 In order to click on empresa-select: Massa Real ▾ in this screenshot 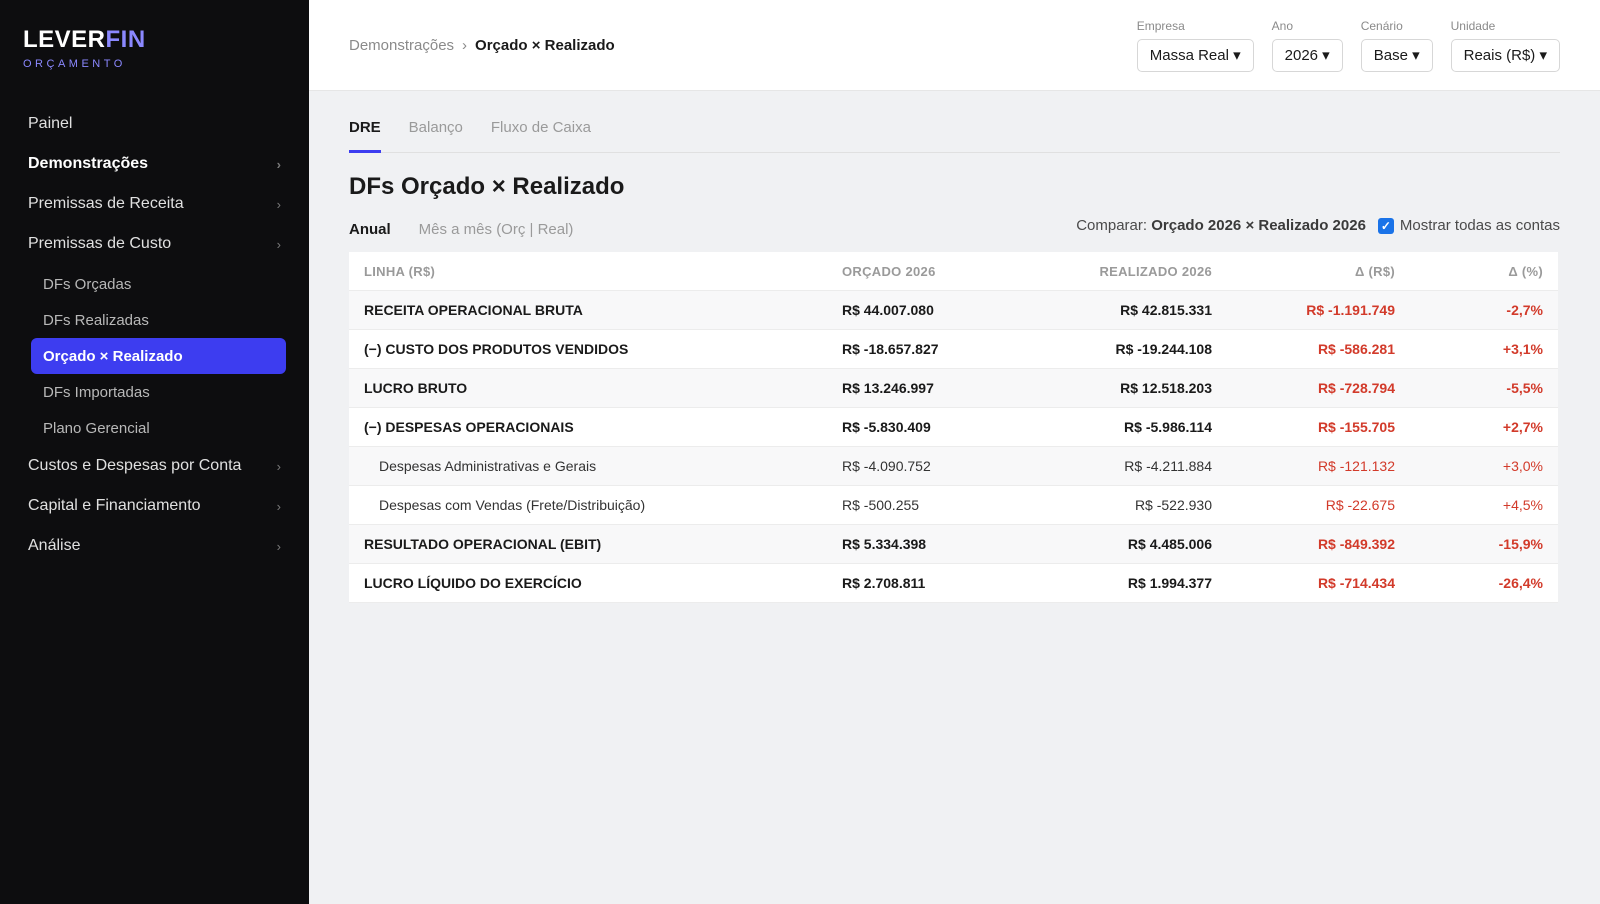, I will do `click(1195, 55)`.